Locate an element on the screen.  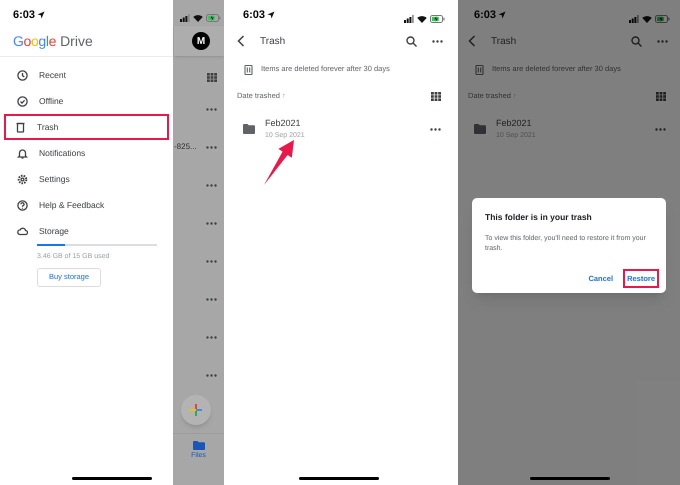
menu-item: Recent is located at coordinates (86, 75).